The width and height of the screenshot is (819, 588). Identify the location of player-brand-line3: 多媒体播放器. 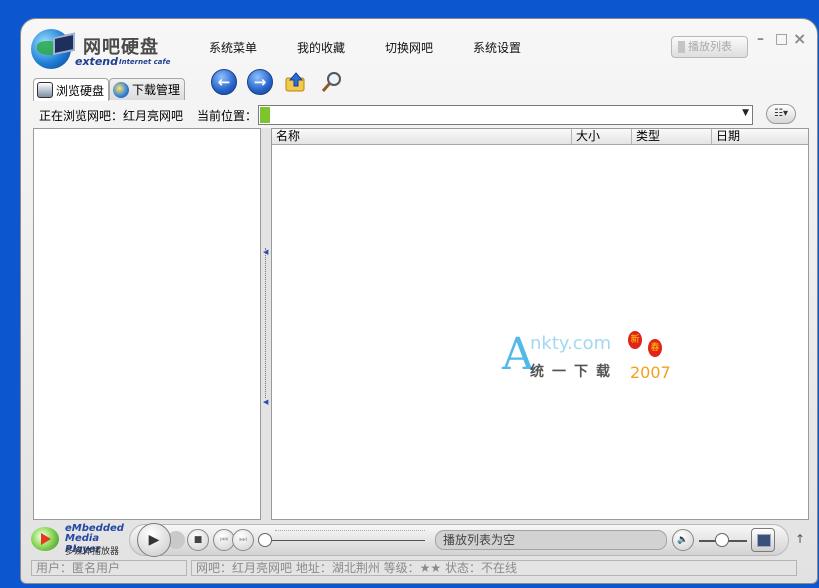
(92, 552).